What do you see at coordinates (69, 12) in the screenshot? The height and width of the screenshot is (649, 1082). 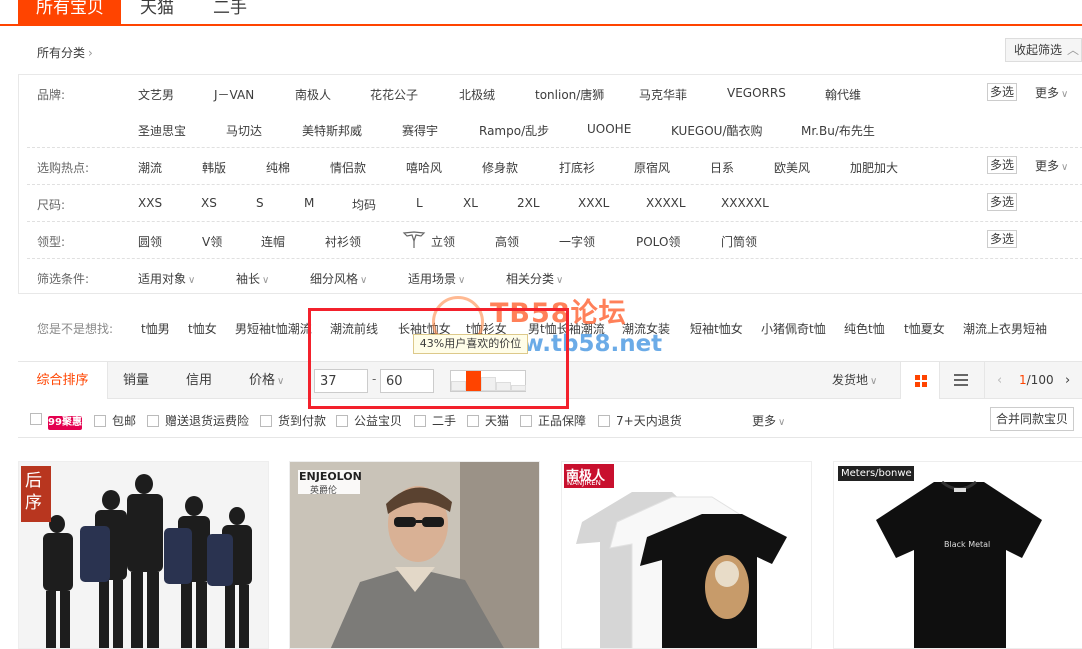 I see `tab-all-items: 所有宝贝` at bounding box center [69, 12].